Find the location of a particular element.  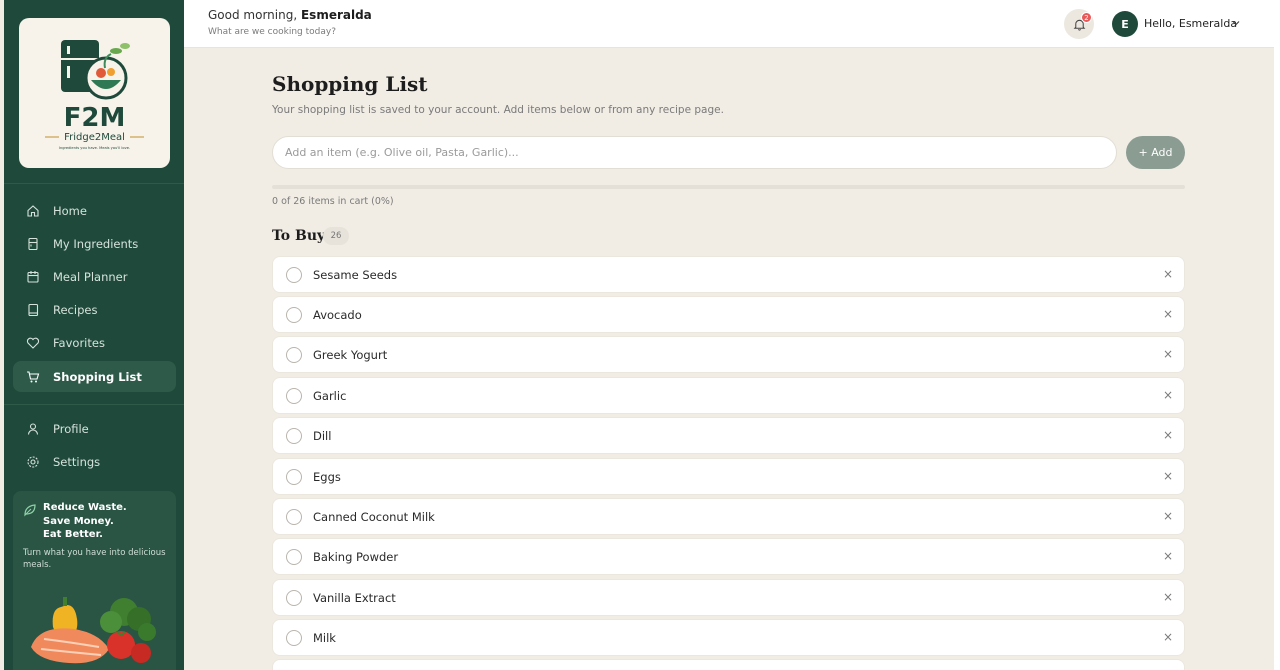

list-item is located at coordinates (728, 664).